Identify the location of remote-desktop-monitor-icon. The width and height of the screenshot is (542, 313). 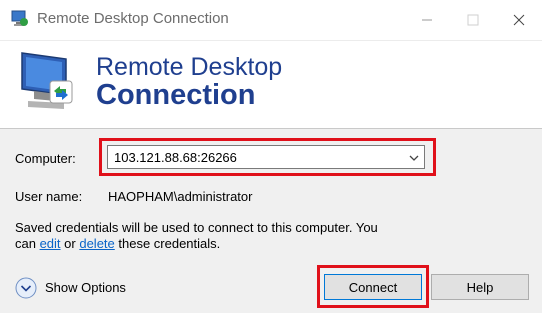
(47, 80).